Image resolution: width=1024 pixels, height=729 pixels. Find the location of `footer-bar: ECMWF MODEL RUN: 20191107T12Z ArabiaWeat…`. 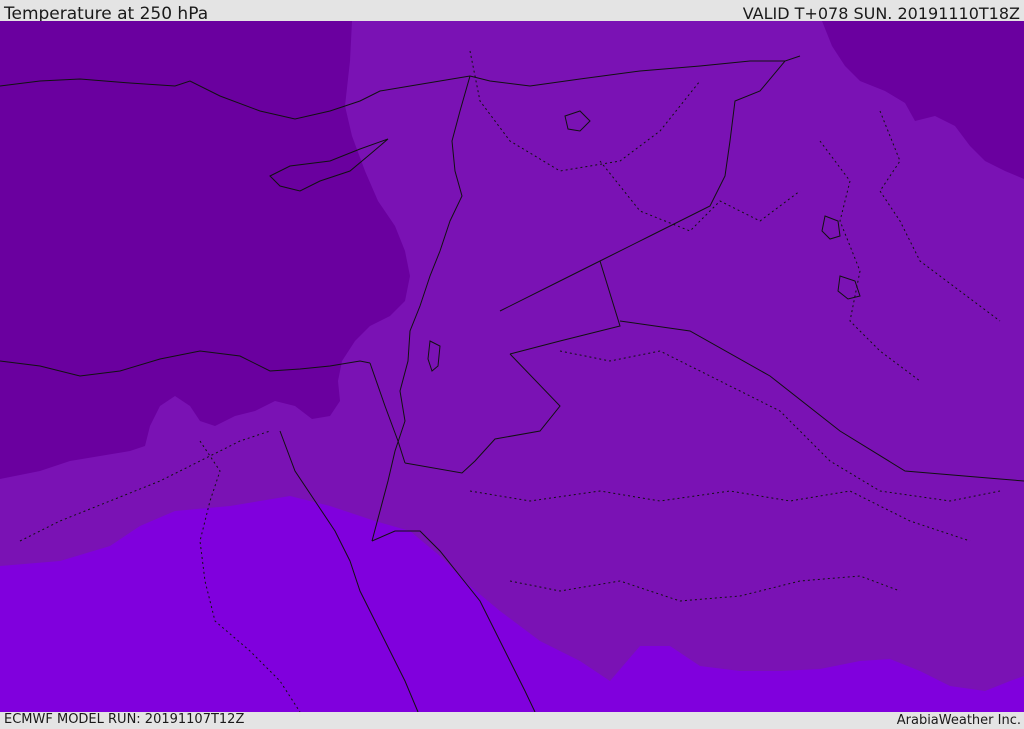

footer-bar: ECMWF MODEL RUN: 20191107T12Z ArabiaWeat… is located at coordinates (512, 720).